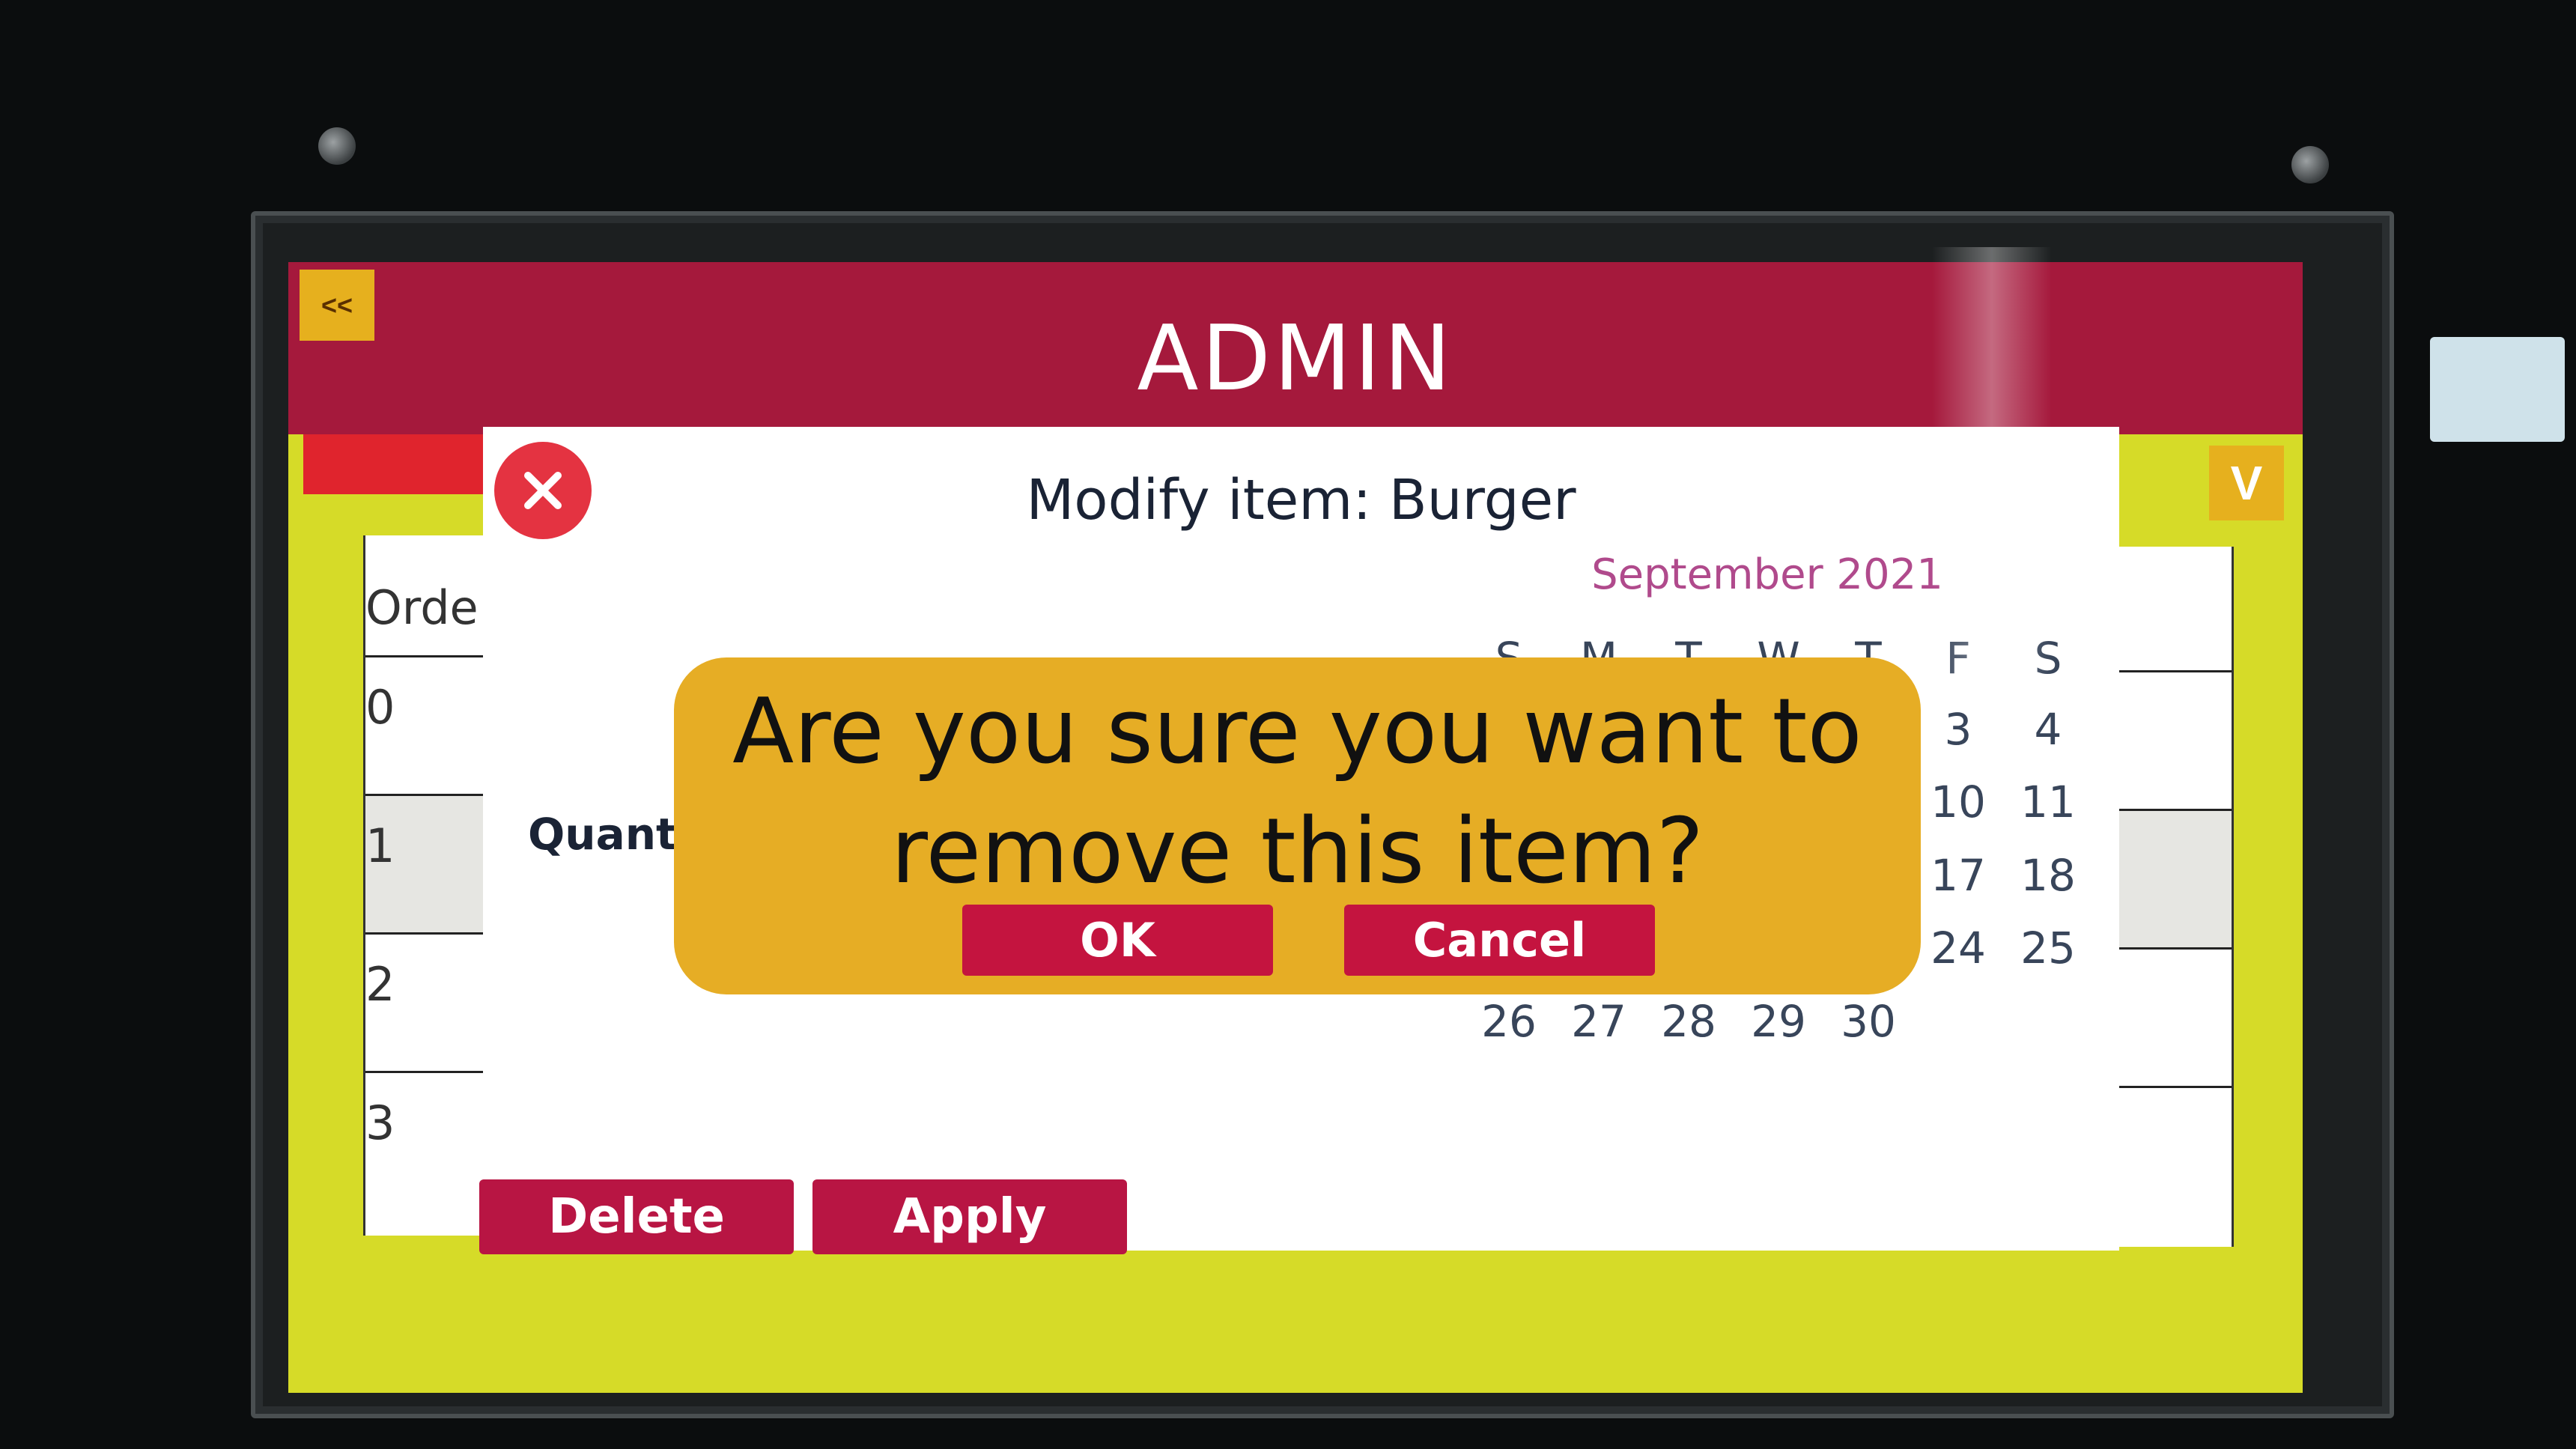 This screenshot has height=1449, width=2576. Describe the element at coordinates (1599, 1021) in the screenshot. I see `calendar-date: 27` at that location.